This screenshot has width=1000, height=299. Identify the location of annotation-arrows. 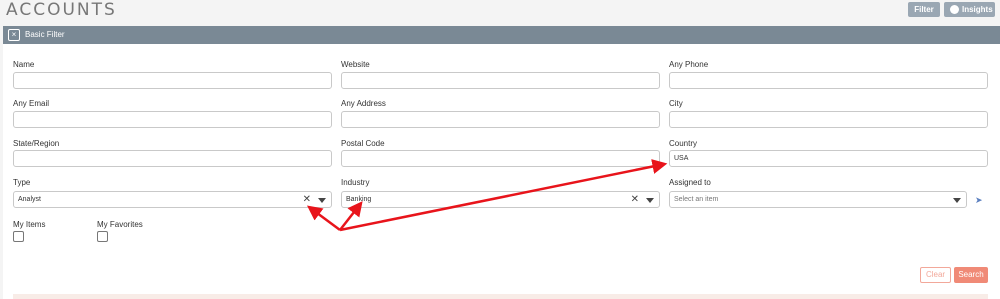
(487, 195).